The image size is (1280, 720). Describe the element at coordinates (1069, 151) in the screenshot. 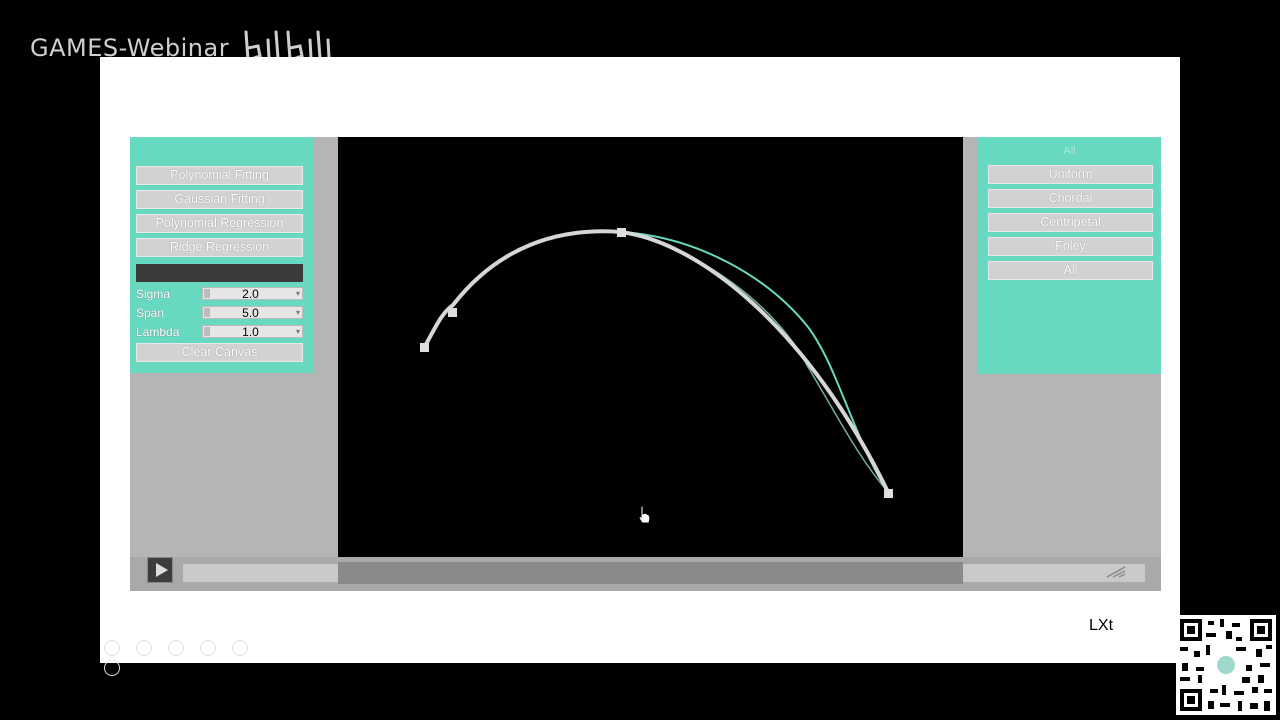

I see `parameterization-title: All` at that location.